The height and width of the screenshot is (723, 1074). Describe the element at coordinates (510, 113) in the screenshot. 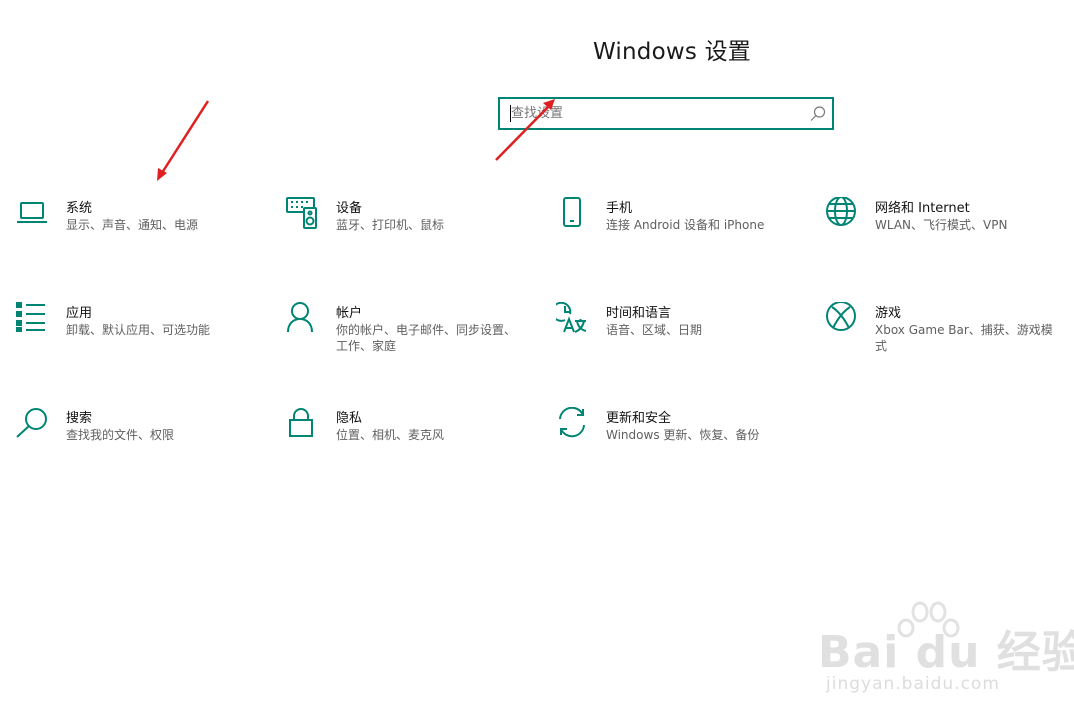

I see `text-caret` at that location.